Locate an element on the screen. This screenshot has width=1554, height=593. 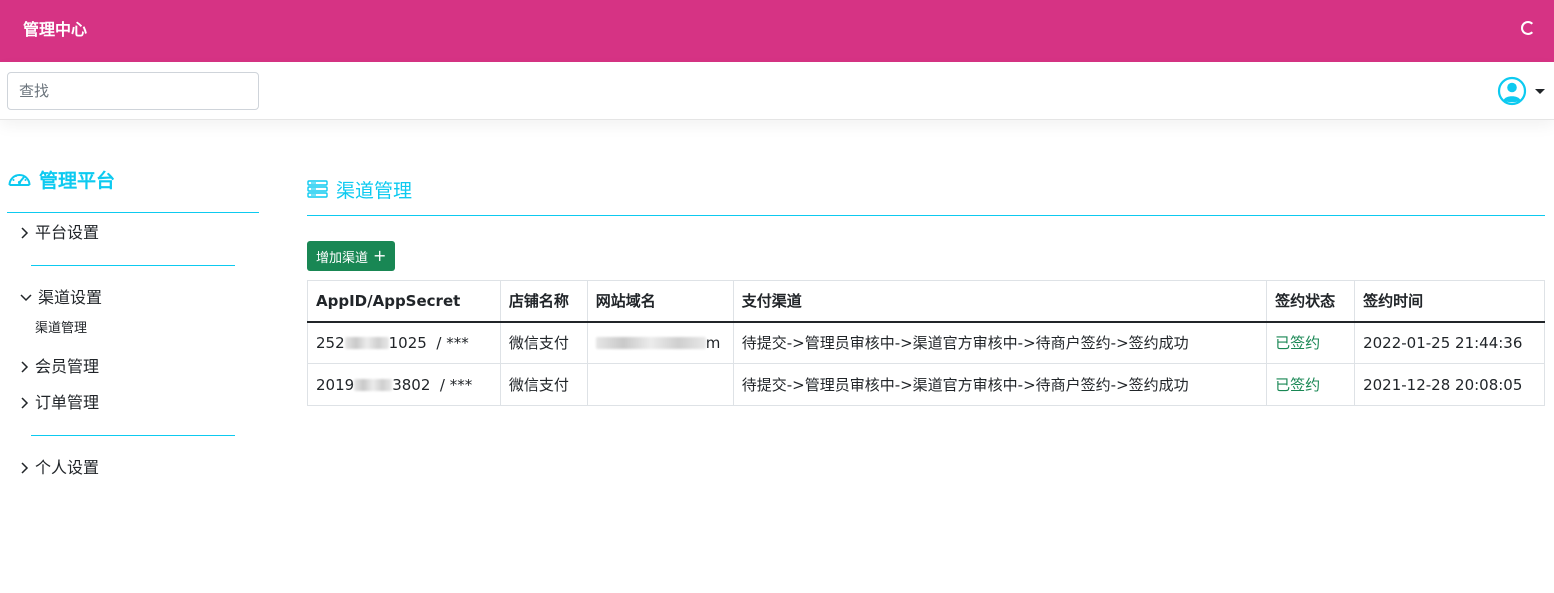
column-header-sign-status: 签约状态 is located at coordinates (1311, 301).